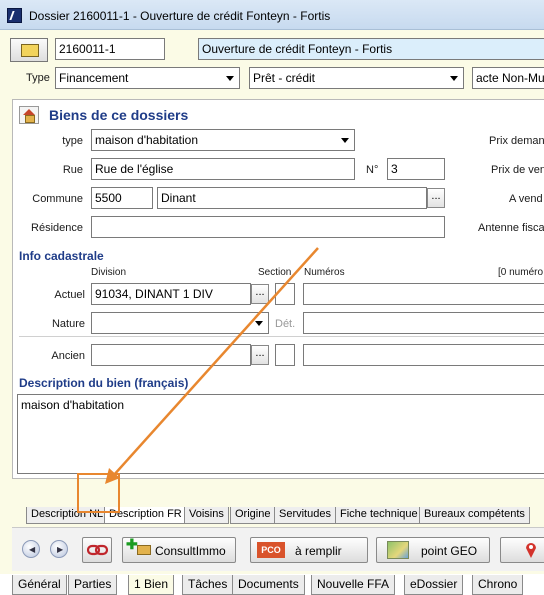 Image resolution: width=544 pixels, height=595 pixels. I want to click on point-geo-button: point GEO, so click(433, 550).